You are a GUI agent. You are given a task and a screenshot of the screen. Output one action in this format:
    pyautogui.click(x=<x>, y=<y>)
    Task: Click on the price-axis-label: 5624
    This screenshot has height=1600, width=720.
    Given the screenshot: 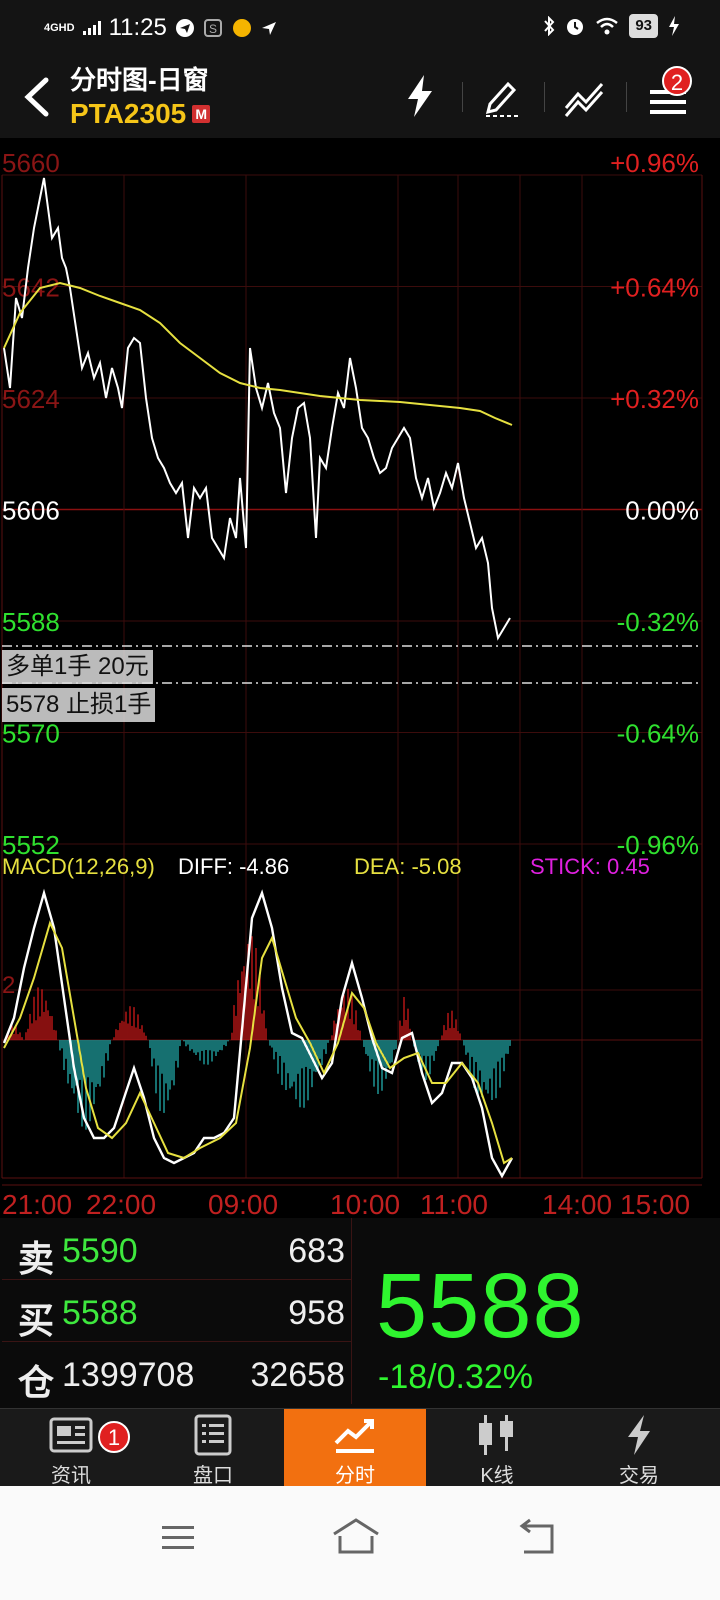 What is the action you would take?
    pyautogui.click(x=31, y=399)
    